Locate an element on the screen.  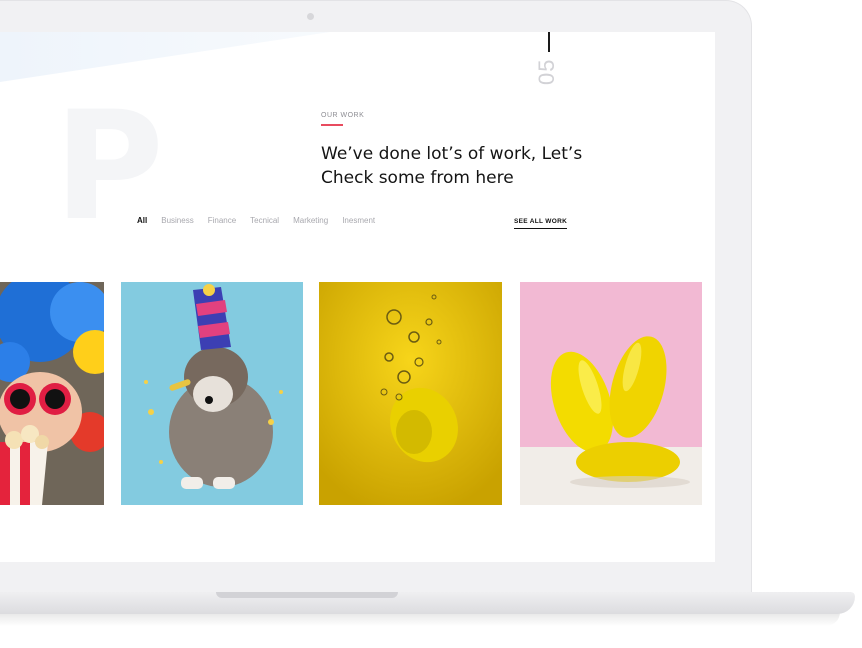
lemon-splash-photo is located at coordinates (410, 393).